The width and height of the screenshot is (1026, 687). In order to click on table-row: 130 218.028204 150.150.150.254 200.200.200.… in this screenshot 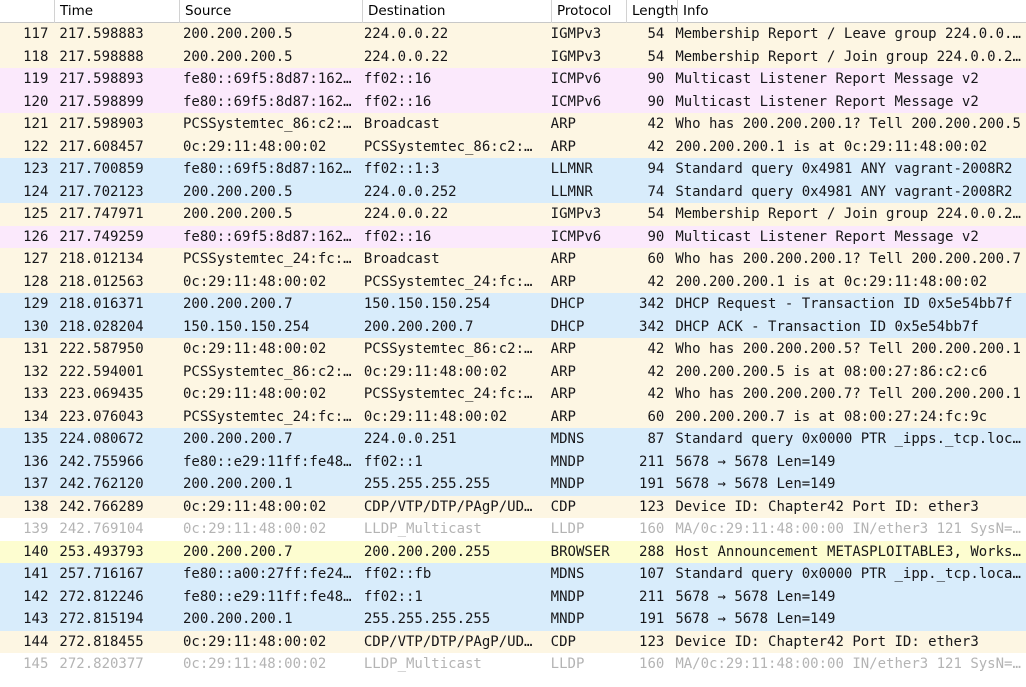, I will do `click(513, 326)`.